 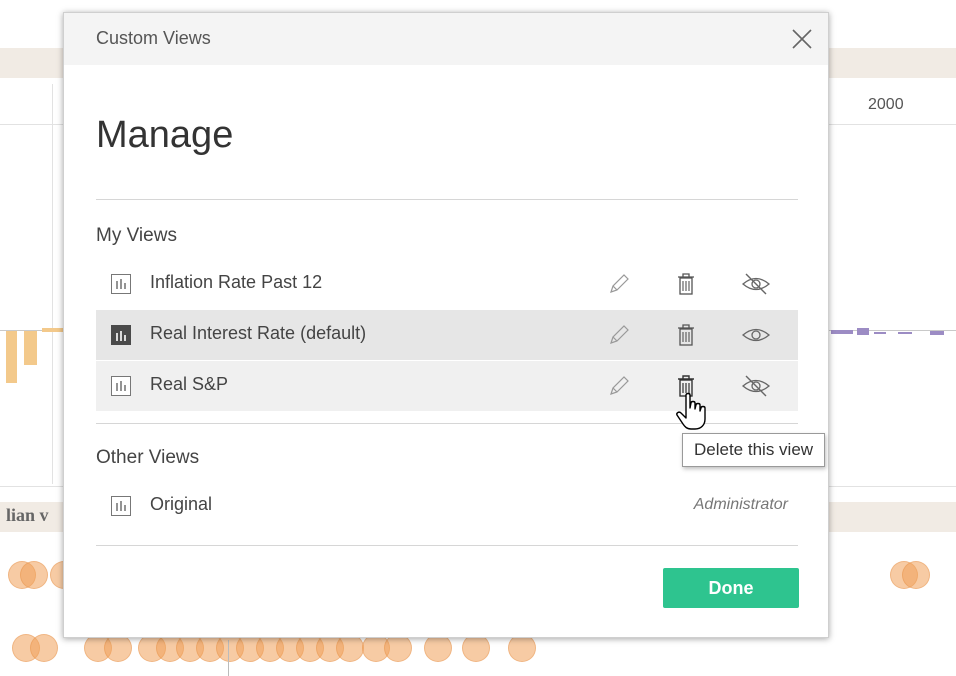 I want to click on view-name: Real Interest Rate (default), so click(x=258, y=333).